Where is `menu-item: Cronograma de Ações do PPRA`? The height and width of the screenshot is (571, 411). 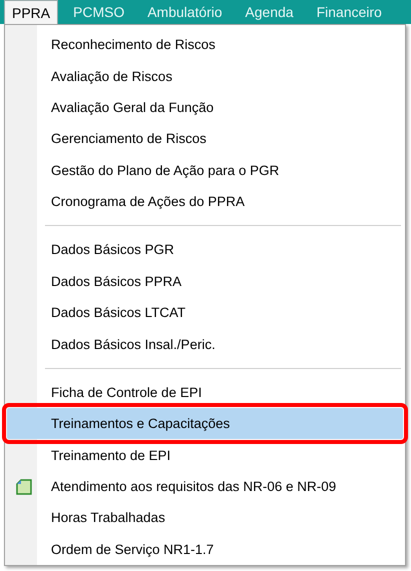
menu-item: Cronograma de Ações do PPRA is located at coordinates (205, 202).